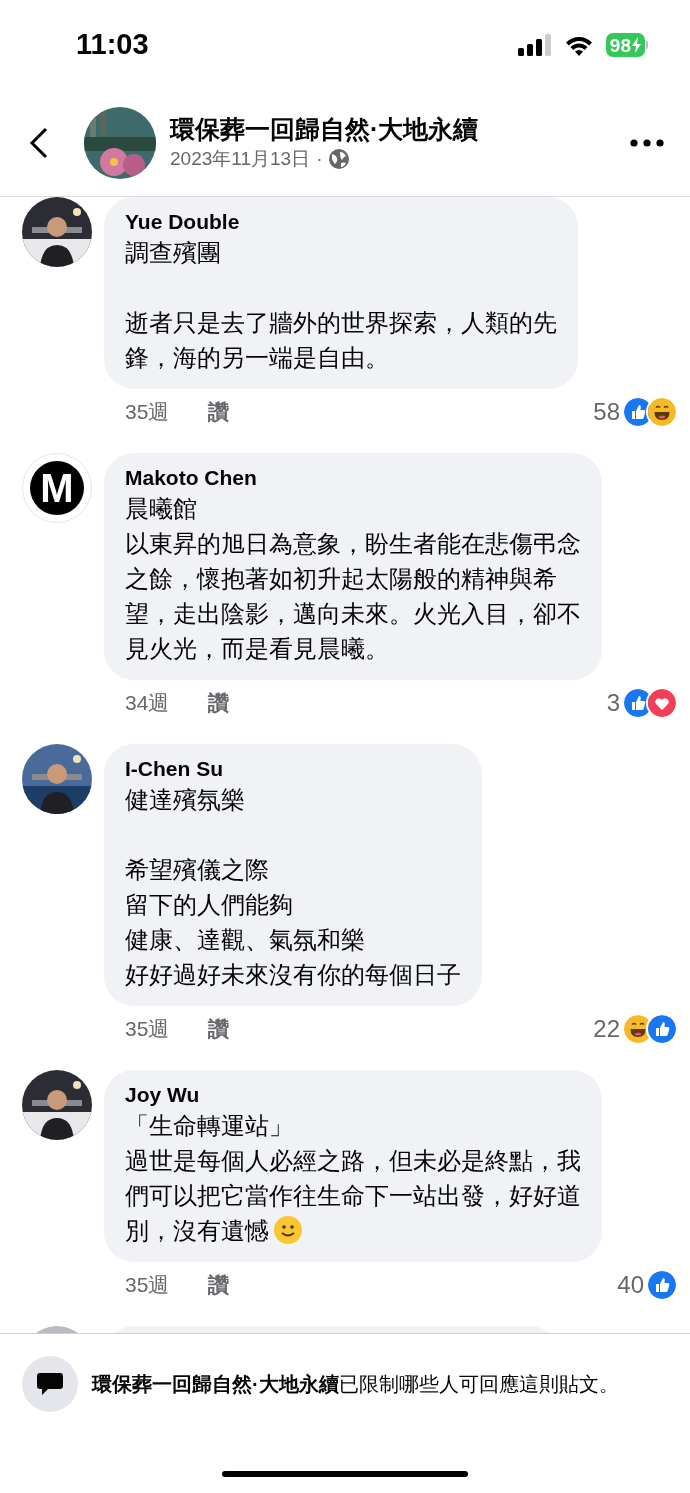 This screenshot has height=1493, width=690. I want to click on comment-text: 晨曦館 以東昇的旭日為意象，盼生者能在悲傷弔念 之餘，懷抱著如初升起太陽般的精神與希 望，走出陰影，邁向未來。火光入目，卻不 見火光，而是看見晨曦。, so click(353, 579).